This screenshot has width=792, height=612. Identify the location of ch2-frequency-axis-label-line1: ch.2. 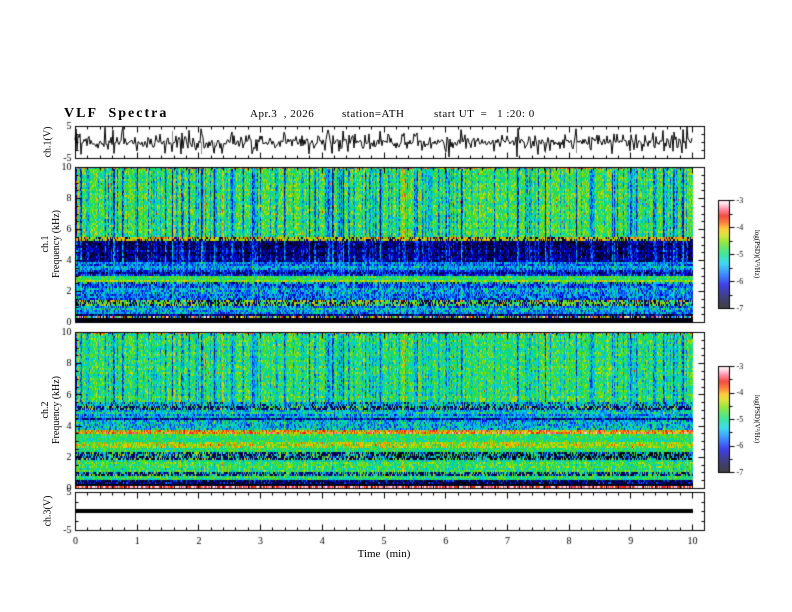
(45, 410).